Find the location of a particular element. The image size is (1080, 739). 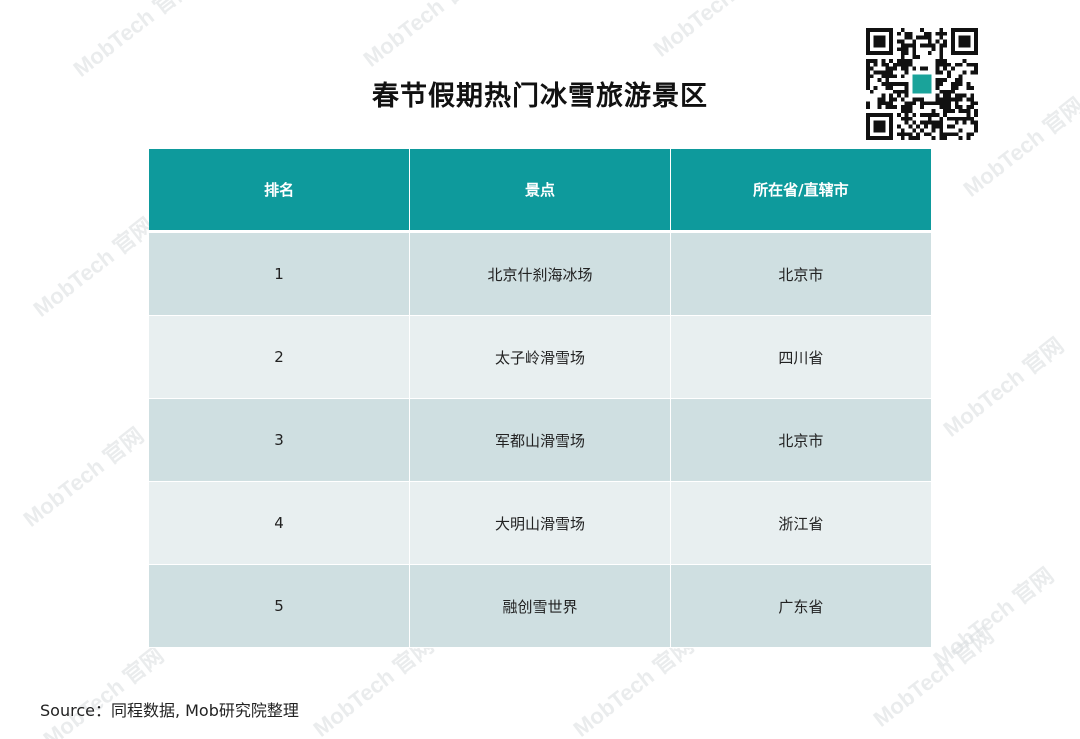

table-row: 2 太子岭滑雪场 四川省 is located at coordinates (540, 357).